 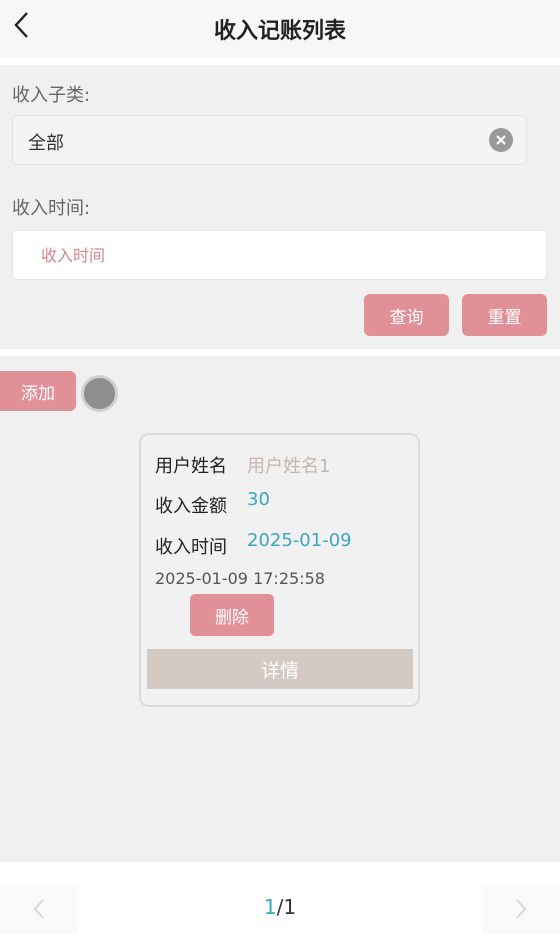 I want to click on back-arrow-icon, so click(x=21, y=25).